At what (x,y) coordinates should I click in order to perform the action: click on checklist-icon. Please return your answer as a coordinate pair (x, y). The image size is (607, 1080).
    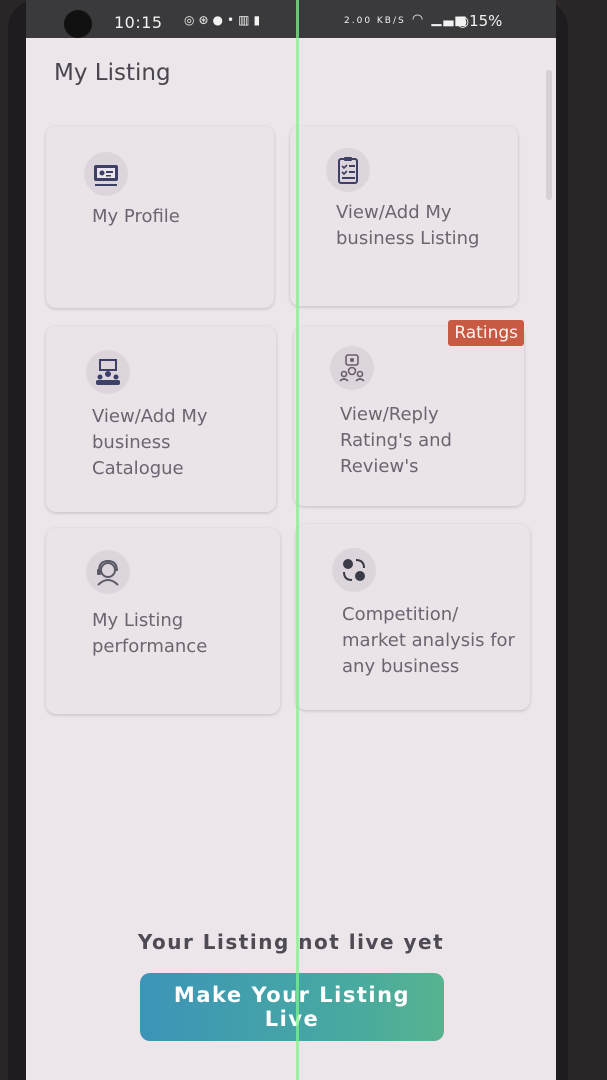
    Looking at the image, I should click on (348, 170).